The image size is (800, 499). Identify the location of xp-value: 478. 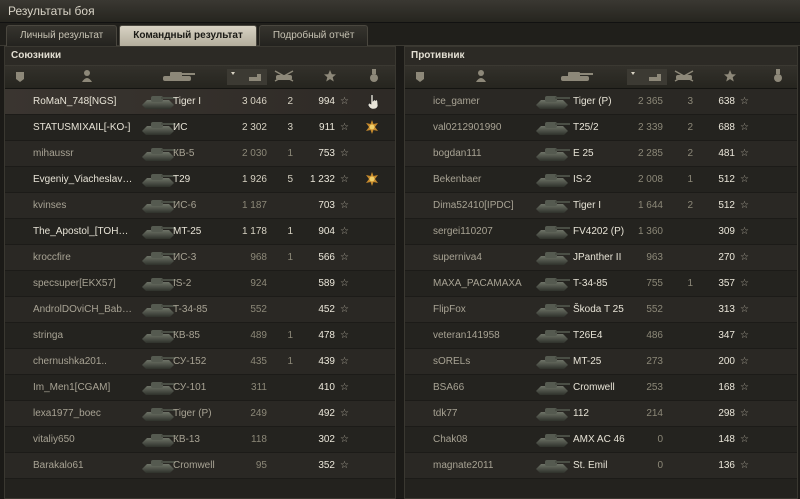
(326, 335).